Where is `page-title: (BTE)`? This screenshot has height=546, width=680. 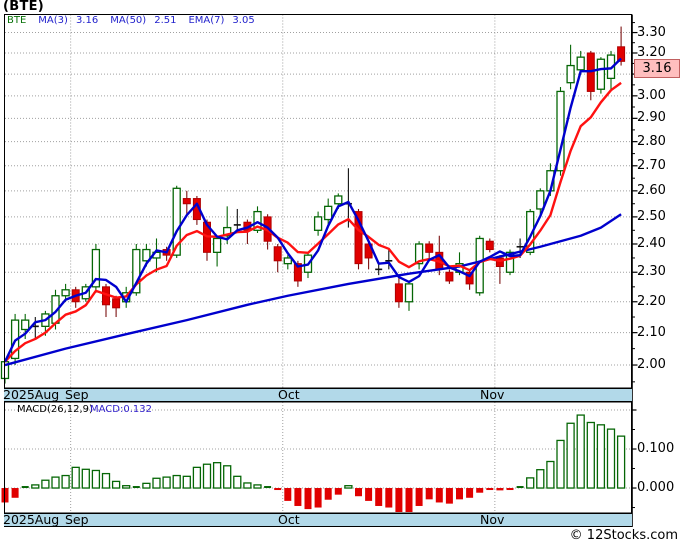
page-title: (BTE) is located at coordinates (24, 7).